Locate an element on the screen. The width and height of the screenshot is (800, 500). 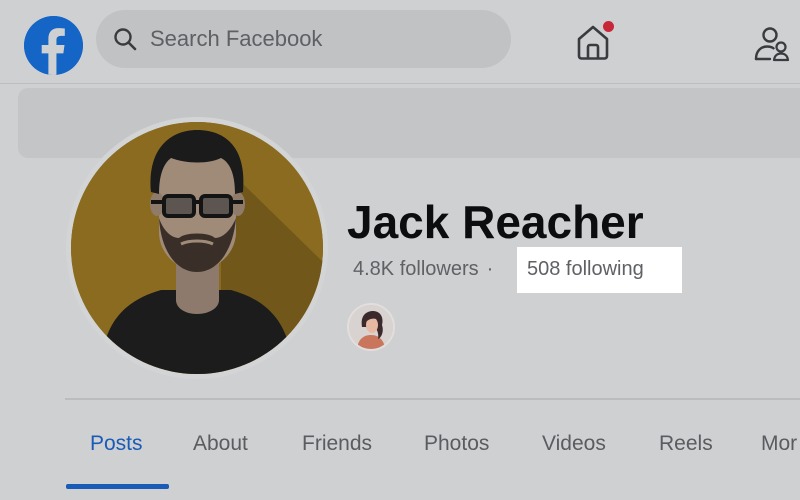
search-placeholder: Search Facebook is located at coordinates (236, 38).